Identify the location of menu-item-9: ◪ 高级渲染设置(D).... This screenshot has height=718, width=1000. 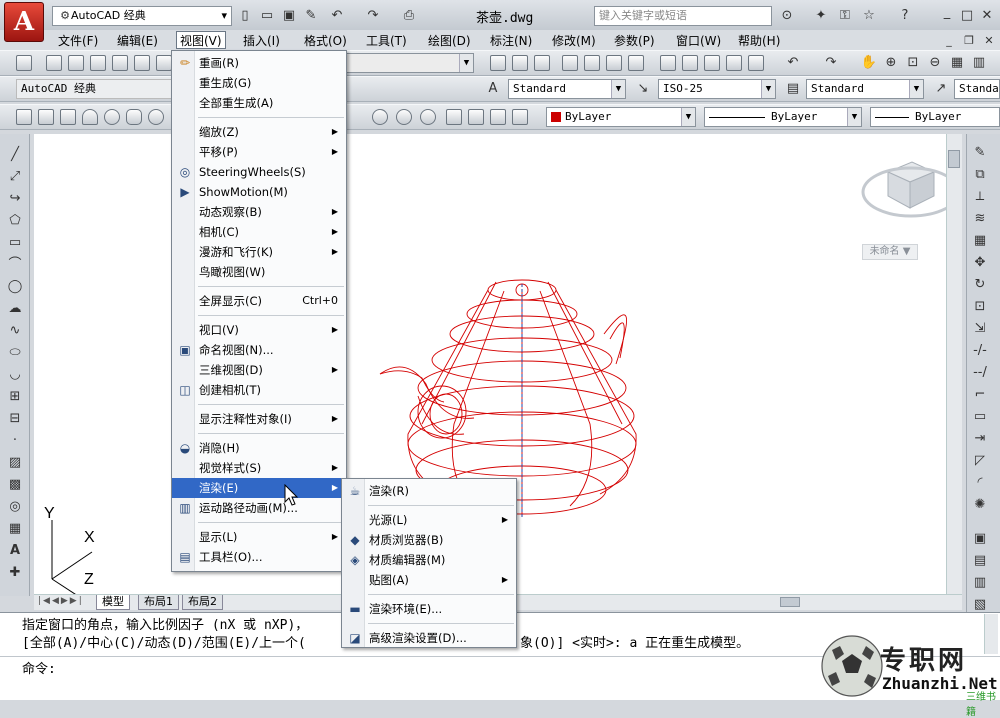
(429, 638).